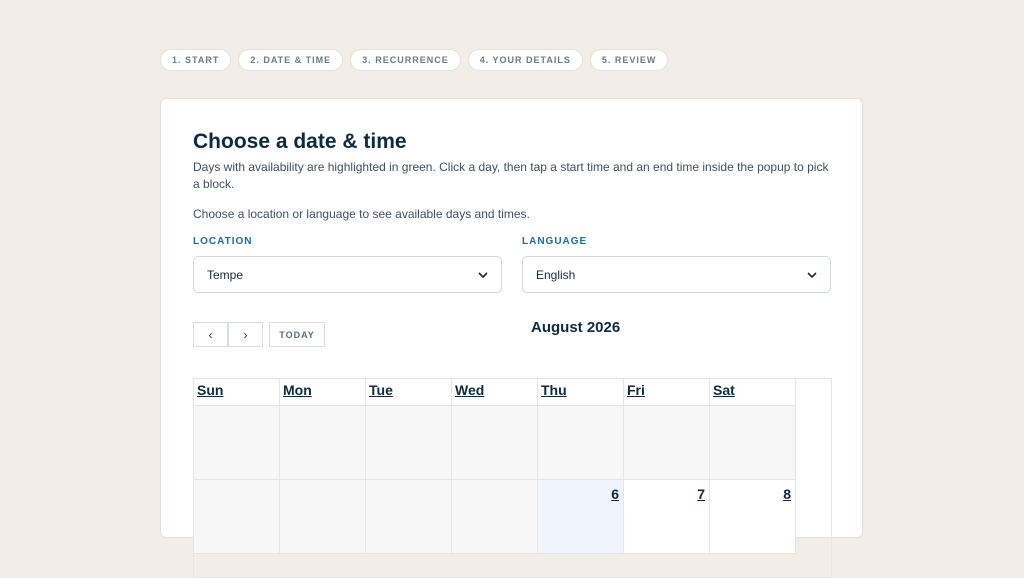 This screenshot has height=578, width=1024. Describe the element at coordinates (581, 517) in the screenshot. I see `calendar-day-today: 6` at that location.